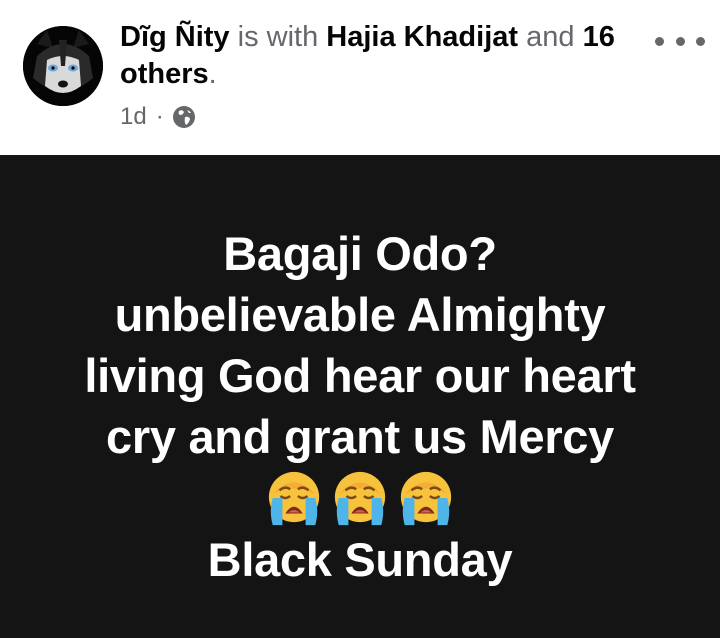  What do you see at coordinates (659, 41) in the screenshot?
I see `more-options-icon` at bounding box center [659, 41].